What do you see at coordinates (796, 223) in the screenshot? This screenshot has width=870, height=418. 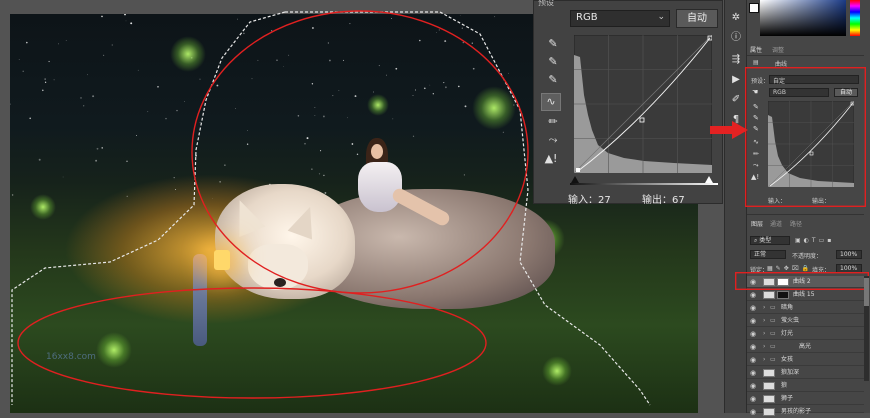 I see `tab-paths: 路径` at bounding box center [796, 223].